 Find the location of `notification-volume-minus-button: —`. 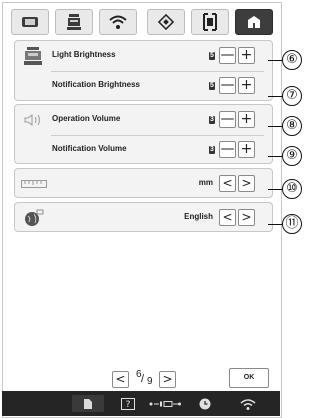

notification-volume-minus-button: — is located at coordinates (227, 149).